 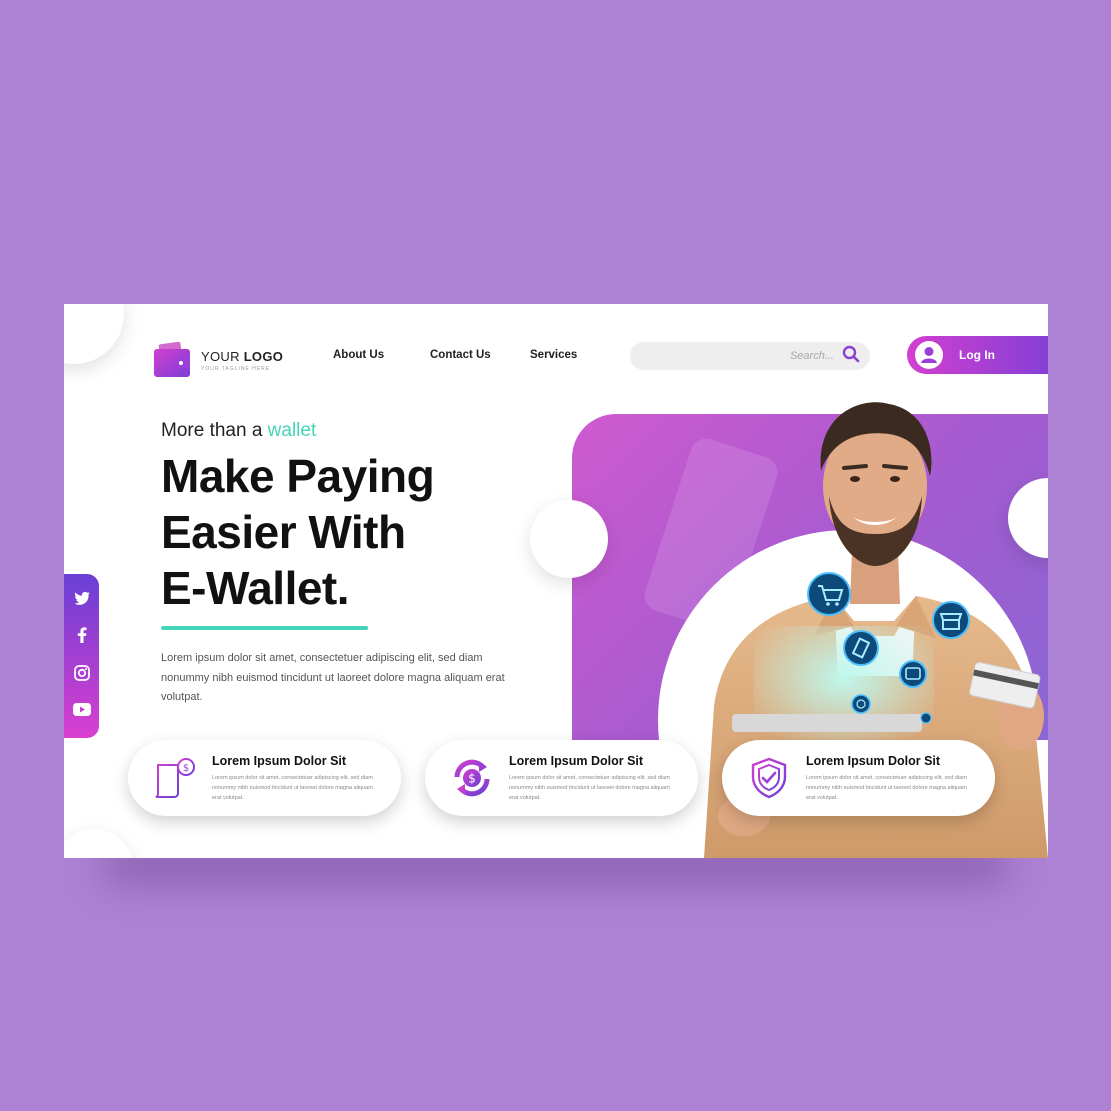 What do you see at coordinates (829, 594) in the screenshot?
I see `cart-icon` at bounding box center [829, 594].